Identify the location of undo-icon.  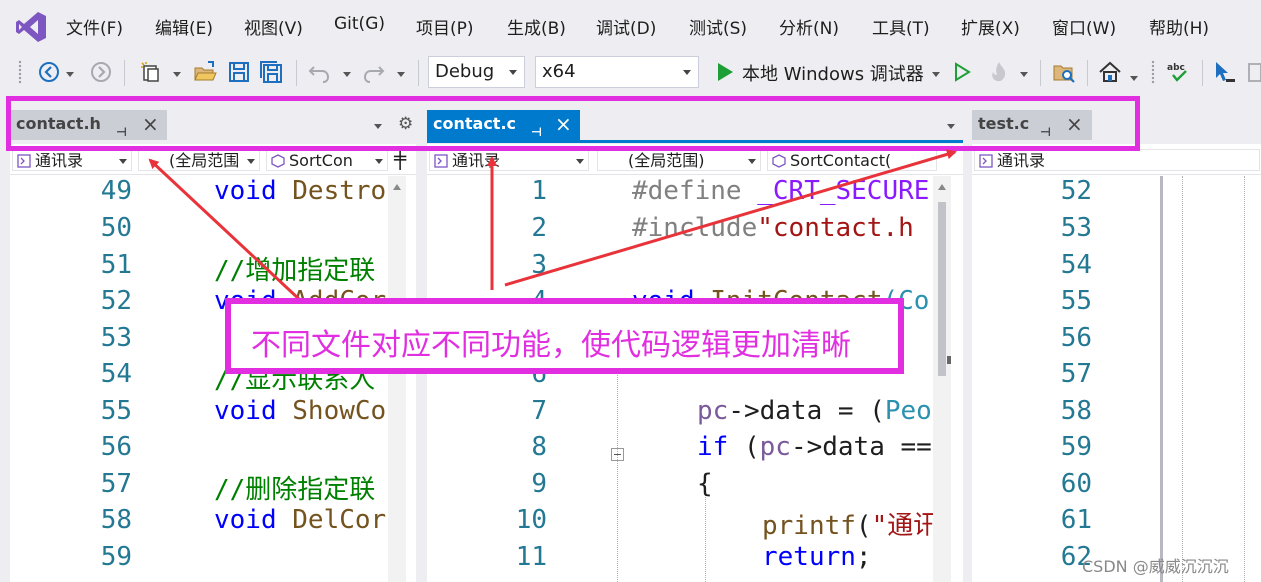
(319, 72).